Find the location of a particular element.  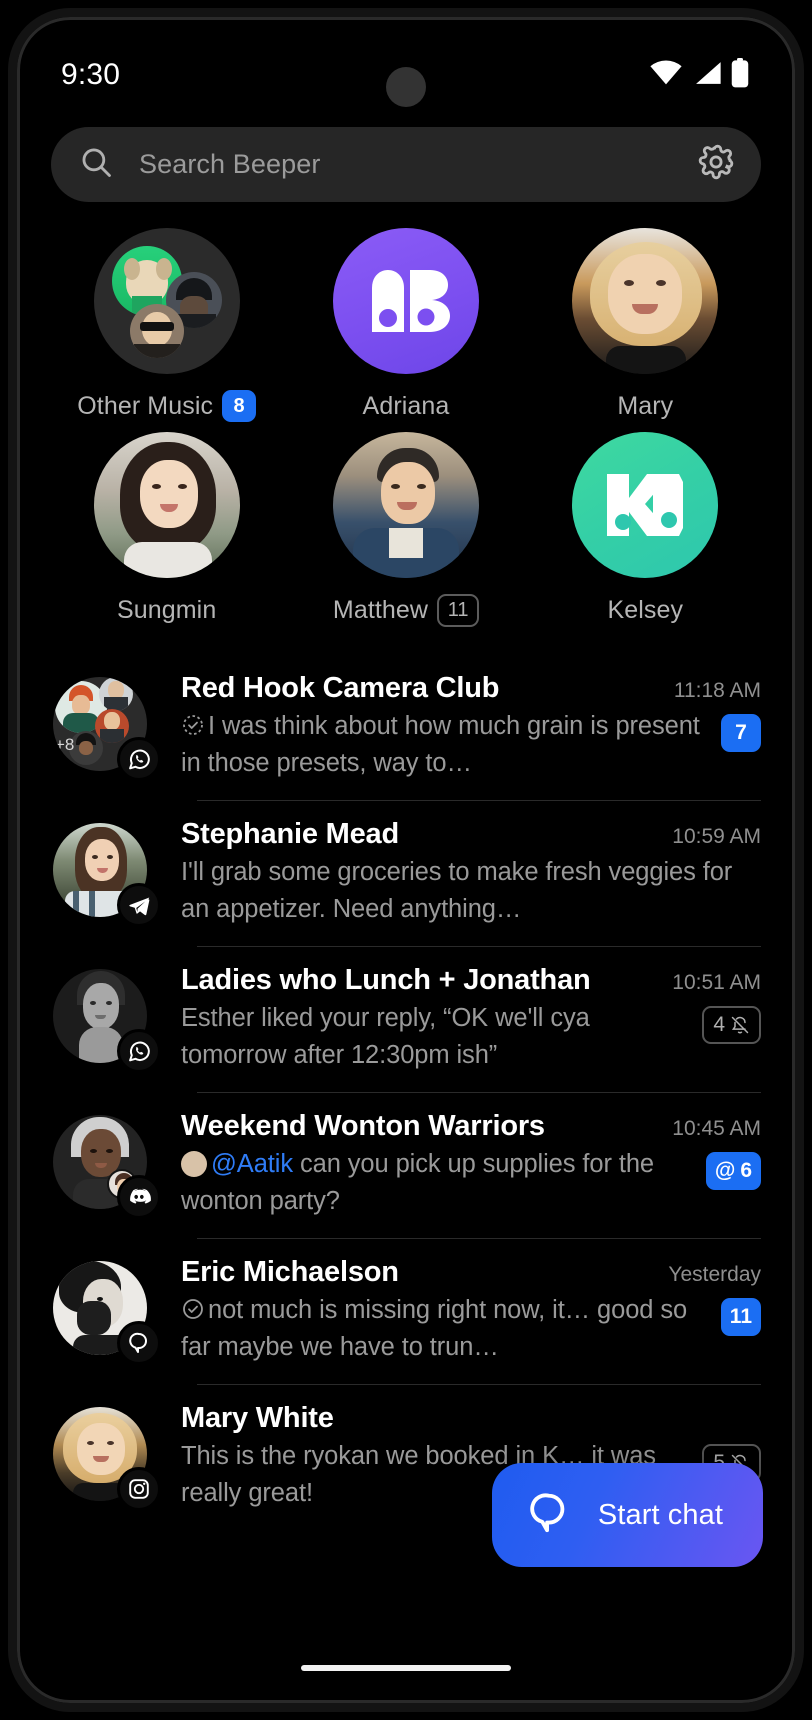

pinned-item-mary: Mary is located at coordinates (645, 326).